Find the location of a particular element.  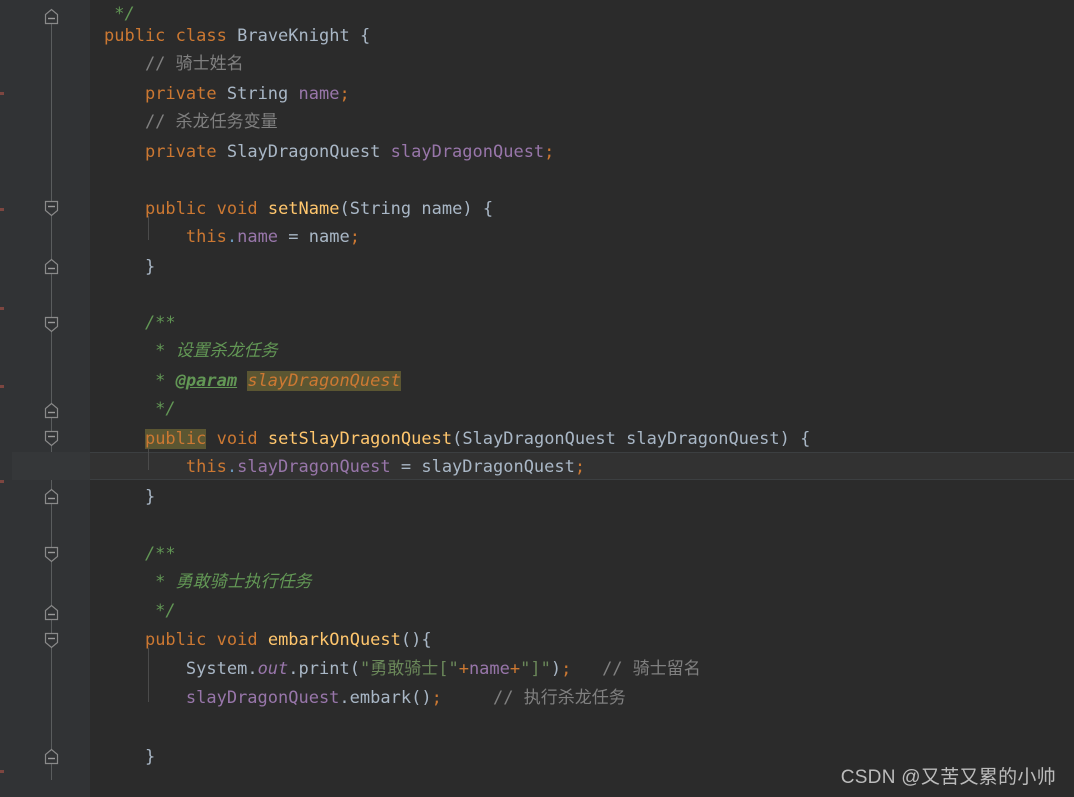

code-line: private String name; is located at coordinates (227, 94).